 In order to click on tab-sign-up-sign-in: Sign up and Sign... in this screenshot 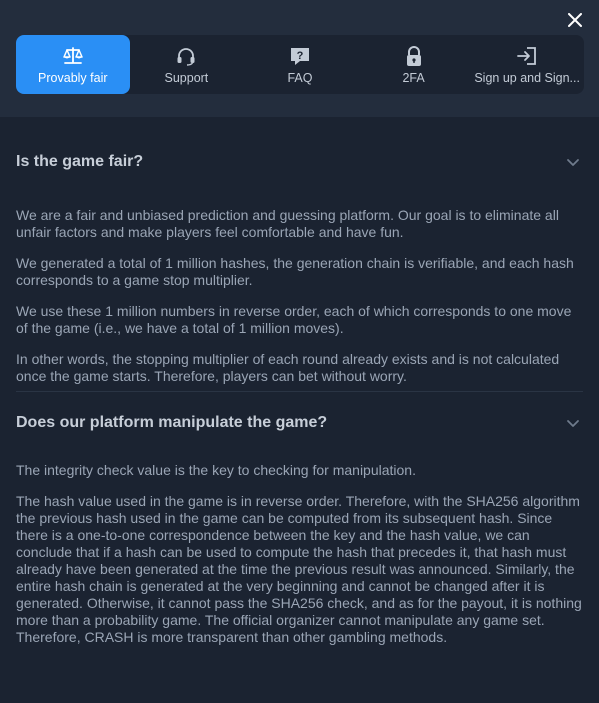, I will do `click(527, 64)`.